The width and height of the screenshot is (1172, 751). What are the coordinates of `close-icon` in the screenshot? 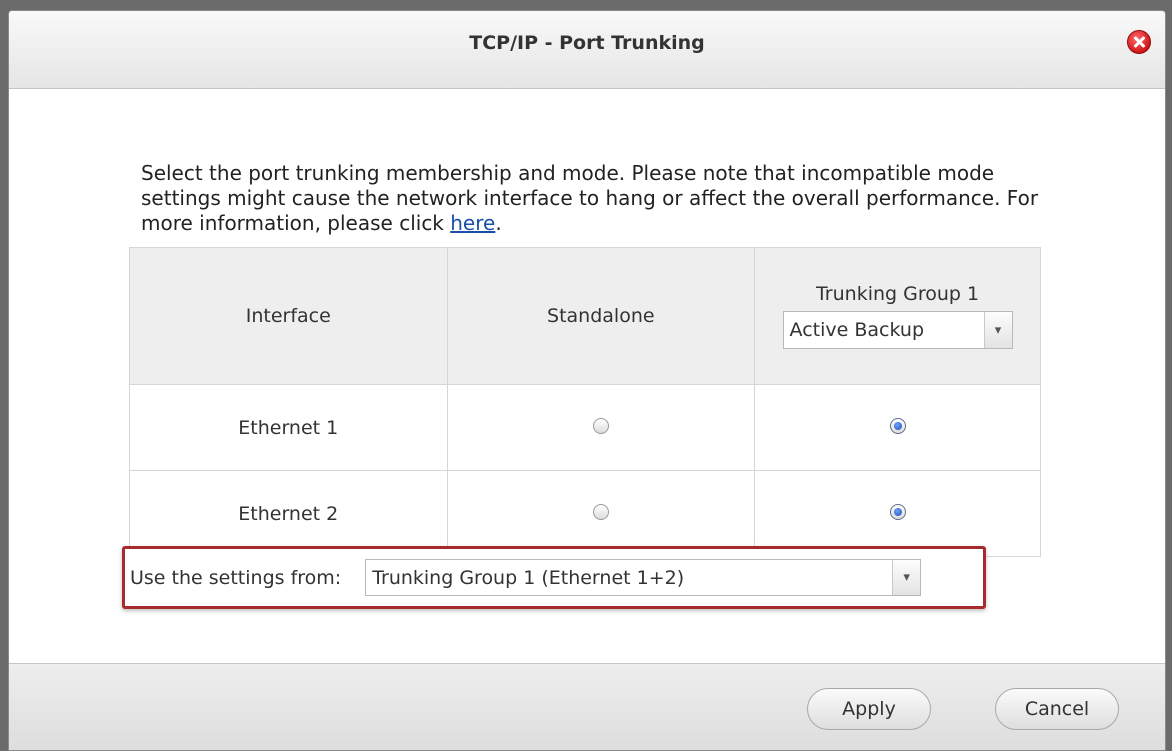 It's located at (1139, 42).